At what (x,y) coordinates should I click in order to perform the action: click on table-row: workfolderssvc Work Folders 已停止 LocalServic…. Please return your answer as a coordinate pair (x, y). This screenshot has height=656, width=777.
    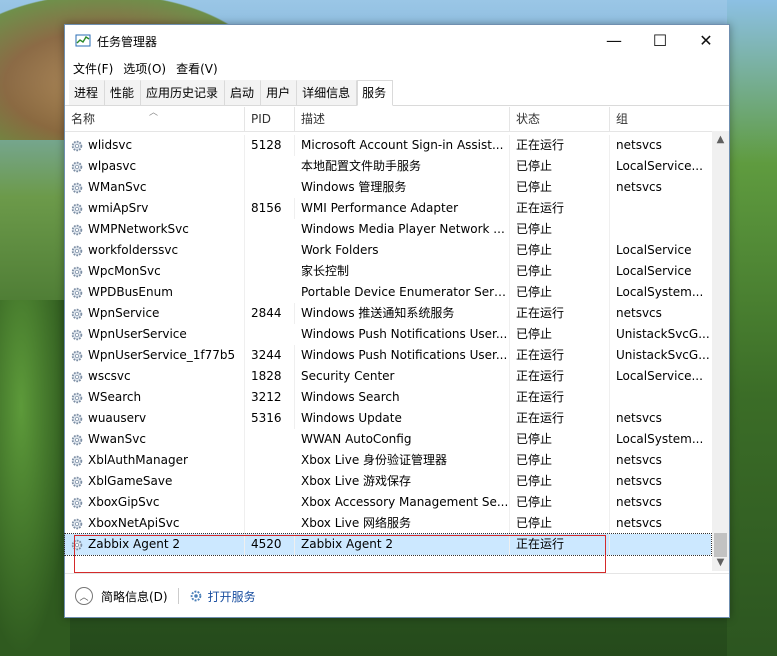
    Looking at the image, I should click on (388, 250).